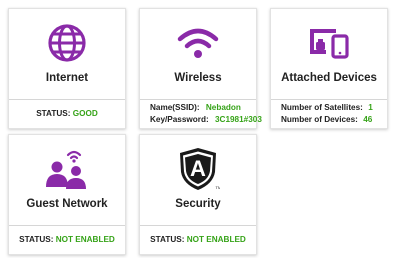 The height and width of the screenshot is (258, 400). What do you see at coordinates (370, 107) in the screenshot?
I see `satellites-value: 1` at bounding box center [370, 107].